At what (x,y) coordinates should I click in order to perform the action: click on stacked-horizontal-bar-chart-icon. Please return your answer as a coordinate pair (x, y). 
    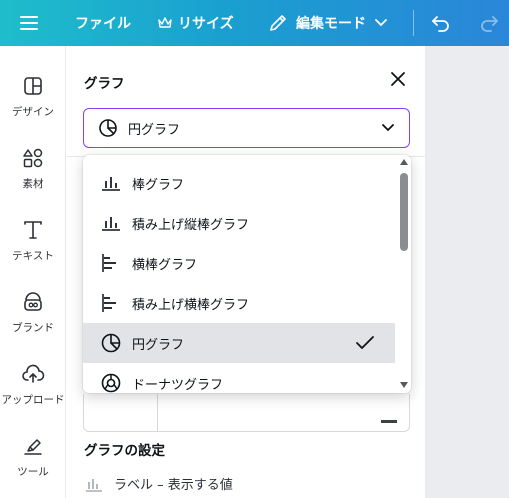
    Looking at the image, I should click on (109, 303).